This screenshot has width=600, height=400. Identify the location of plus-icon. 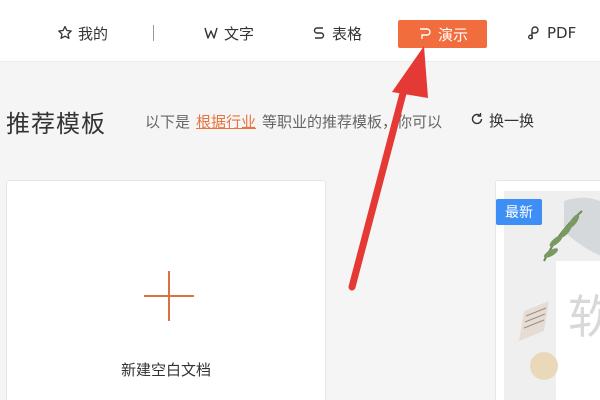
(169, 296).